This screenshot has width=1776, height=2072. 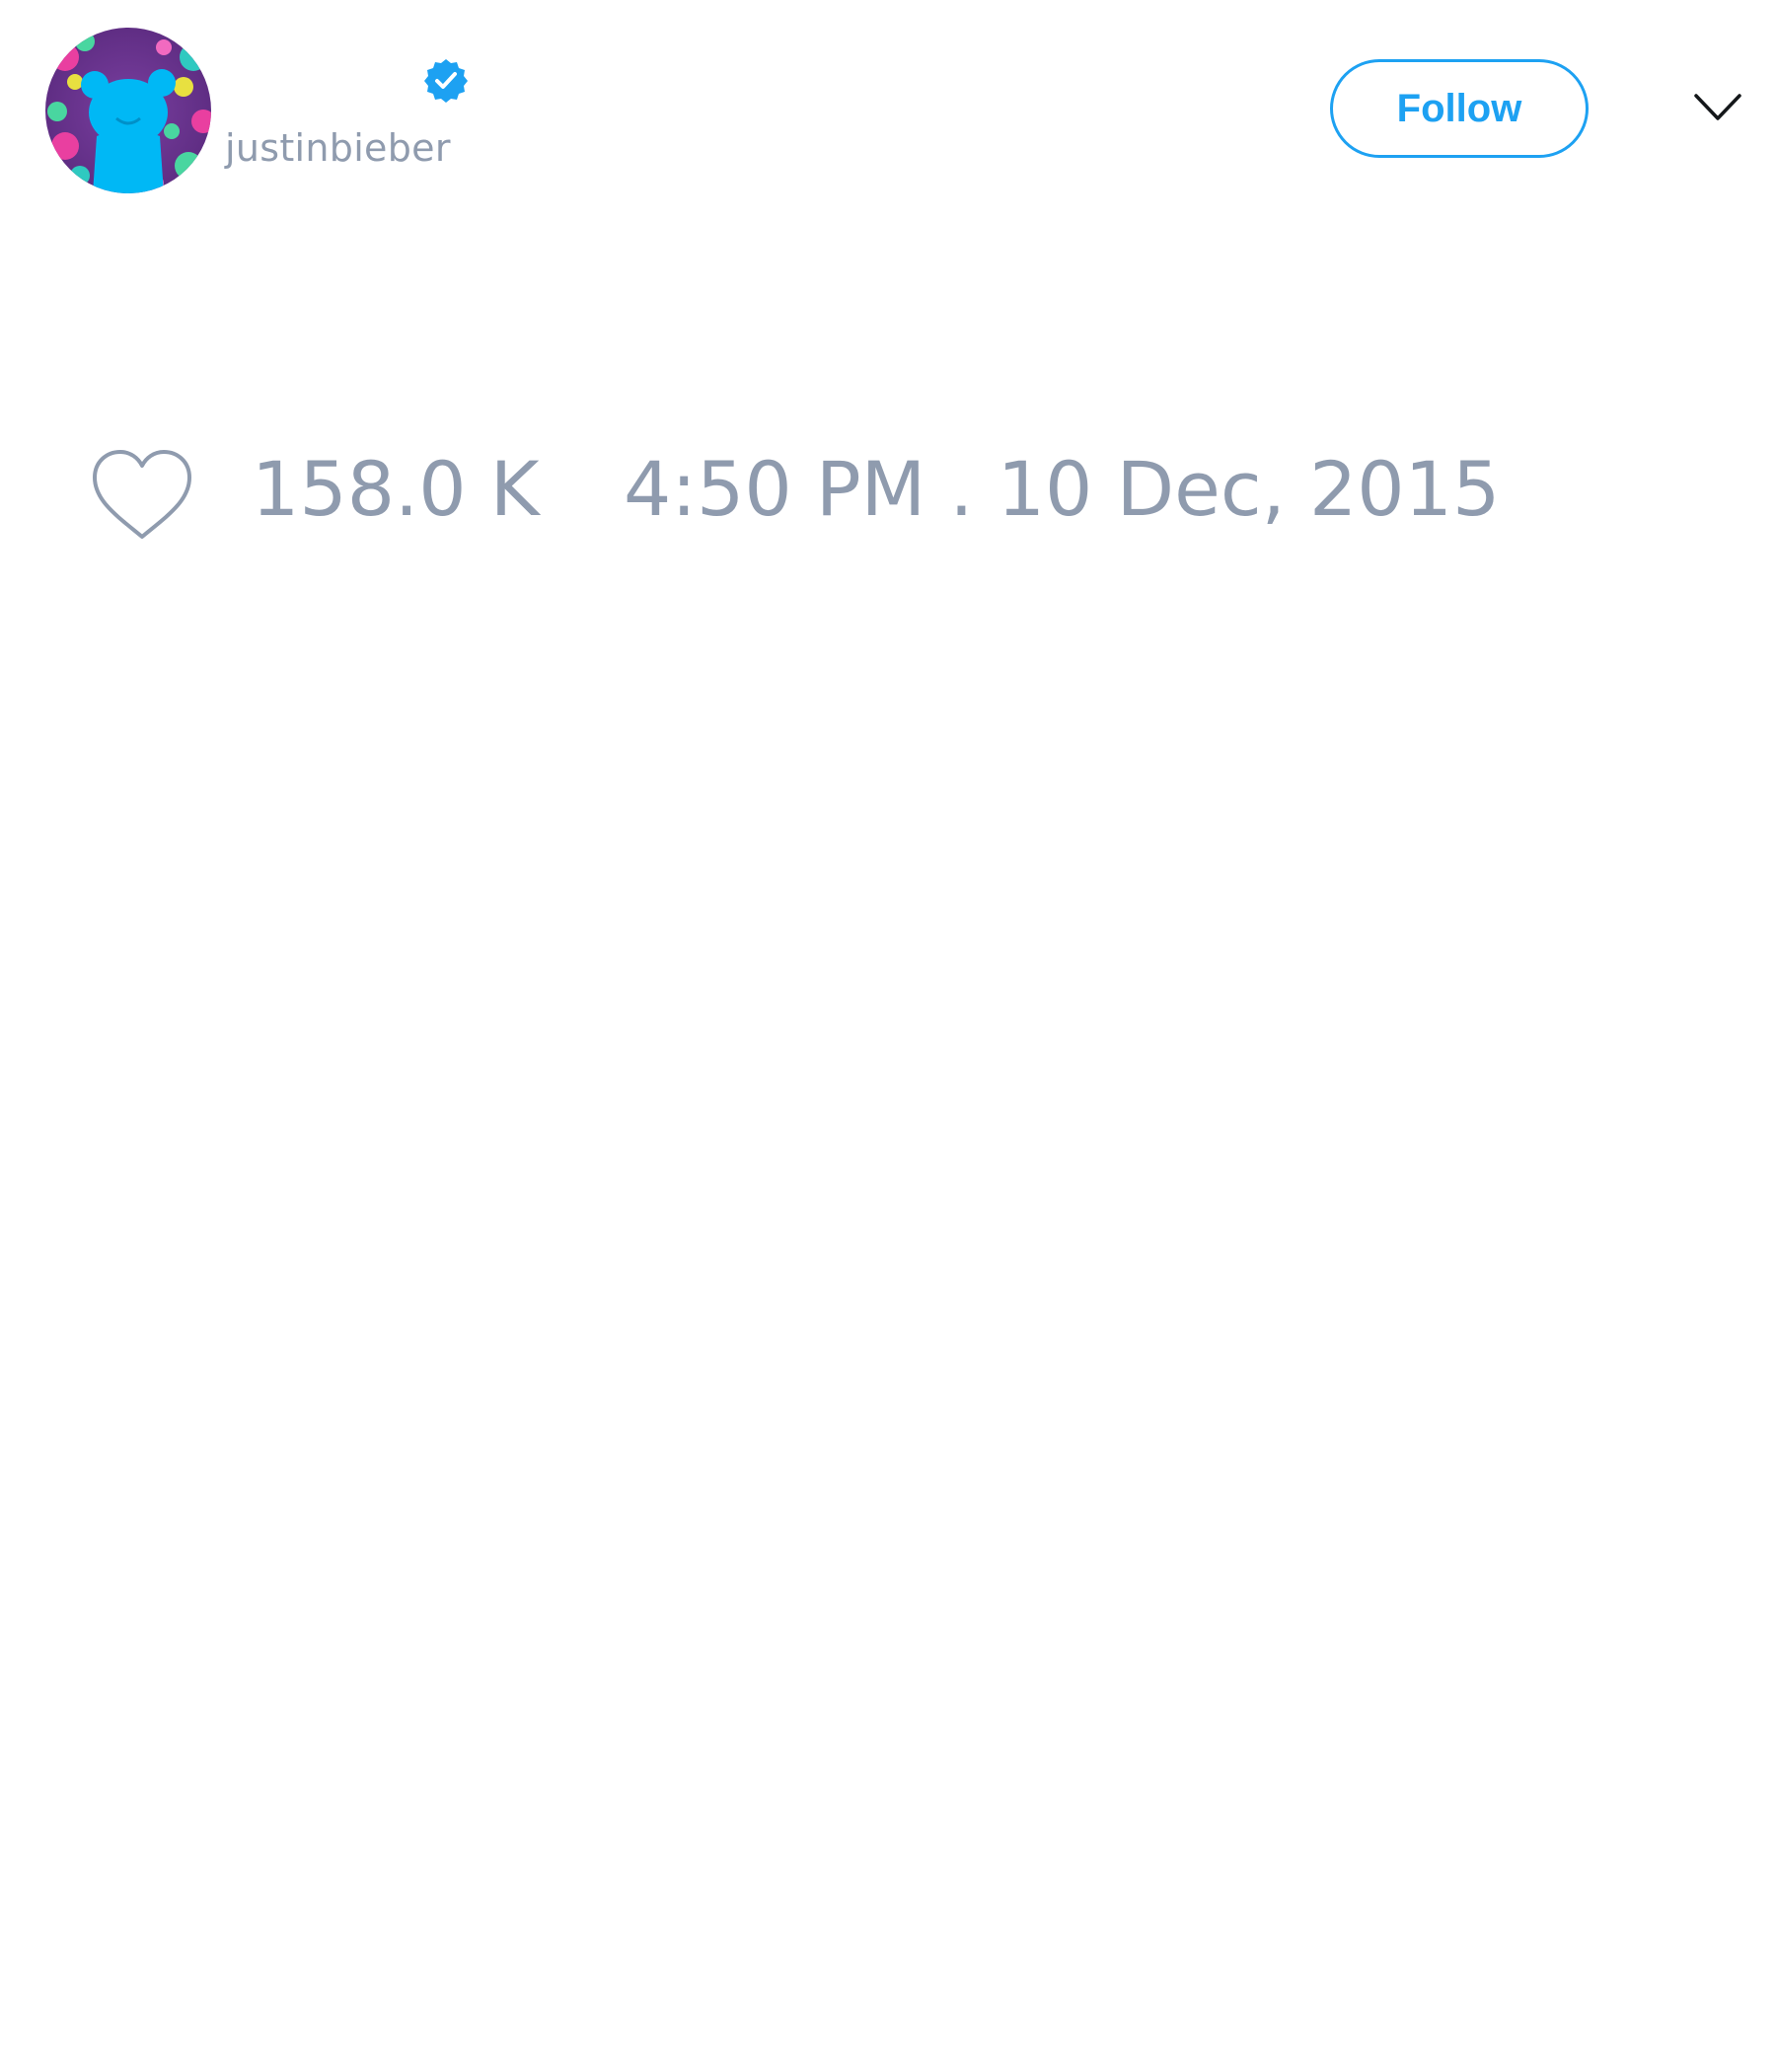 What do you see at coordinates (1460, 109) in the screenshot?
I see `follow-button: Follow` at bounding box center [1460, 109].